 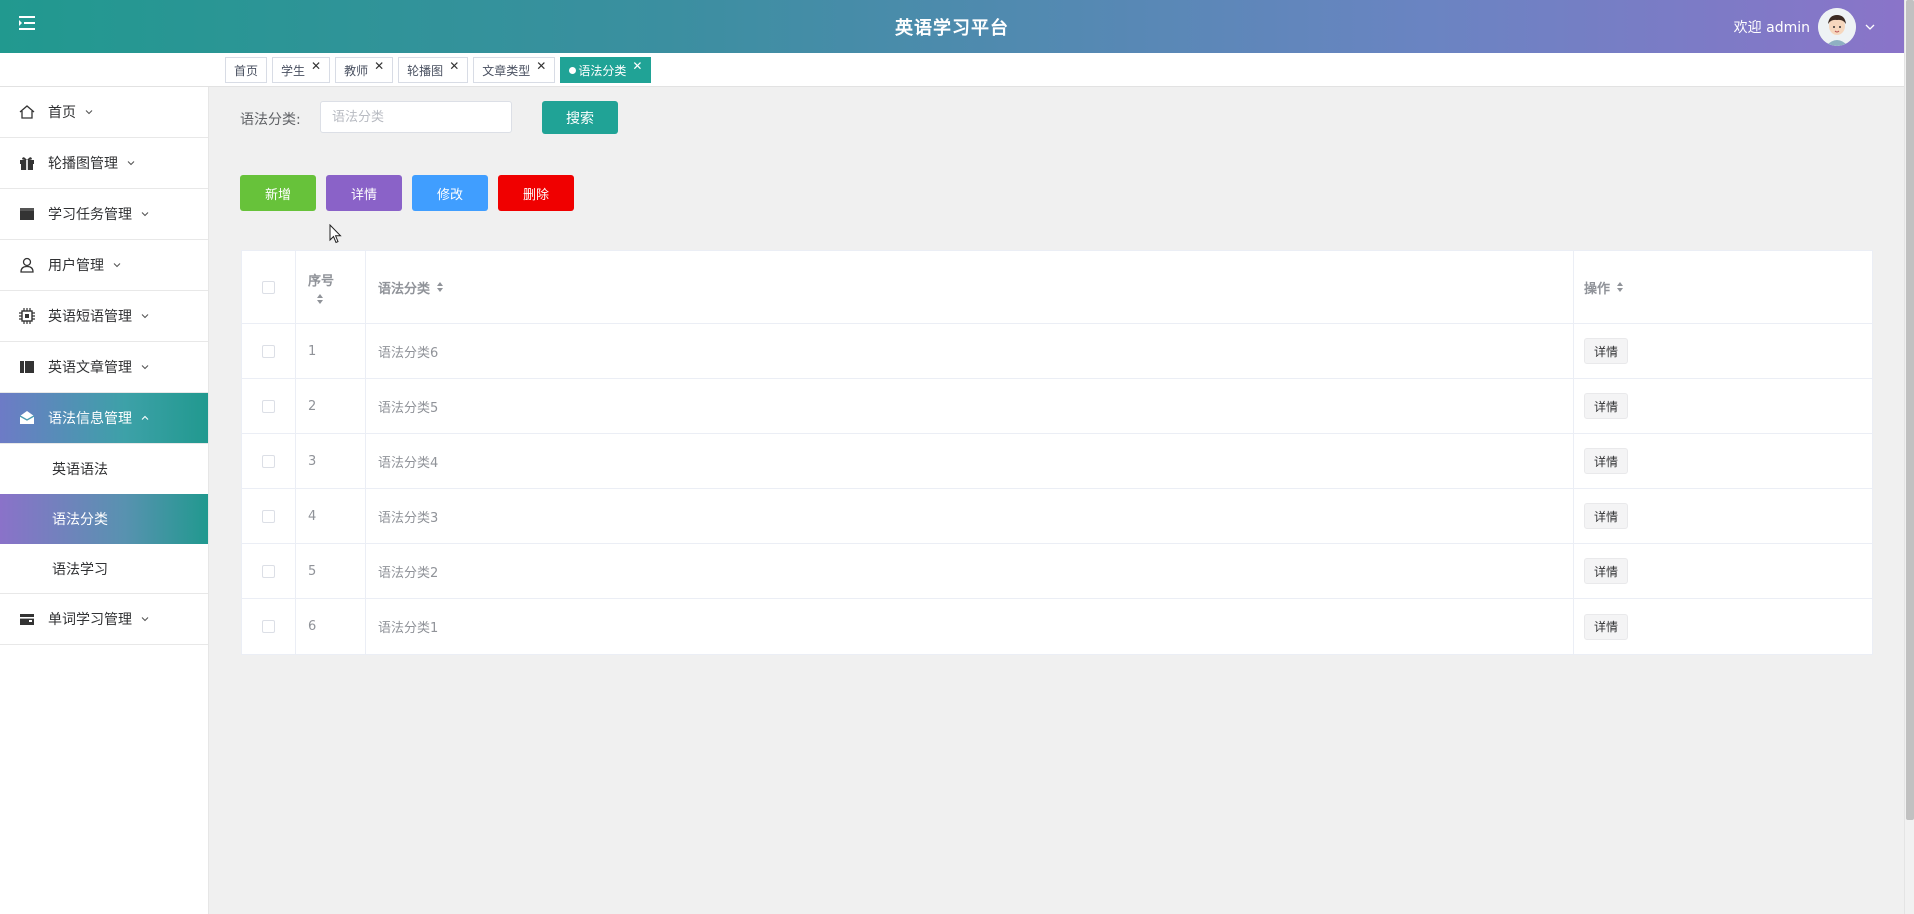 I want to click on table-row: 5 语法分类2 详情, so click(x=1057, y=571).